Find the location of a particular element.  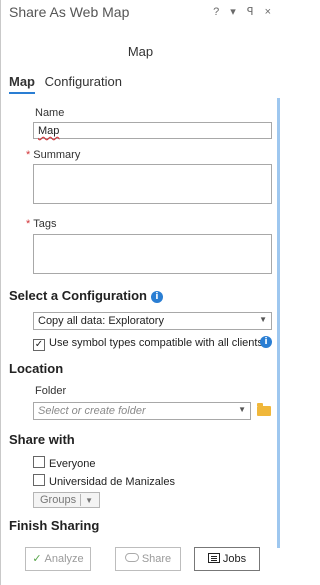

jobs-label: Jobs is located at coordinates (234, 559).